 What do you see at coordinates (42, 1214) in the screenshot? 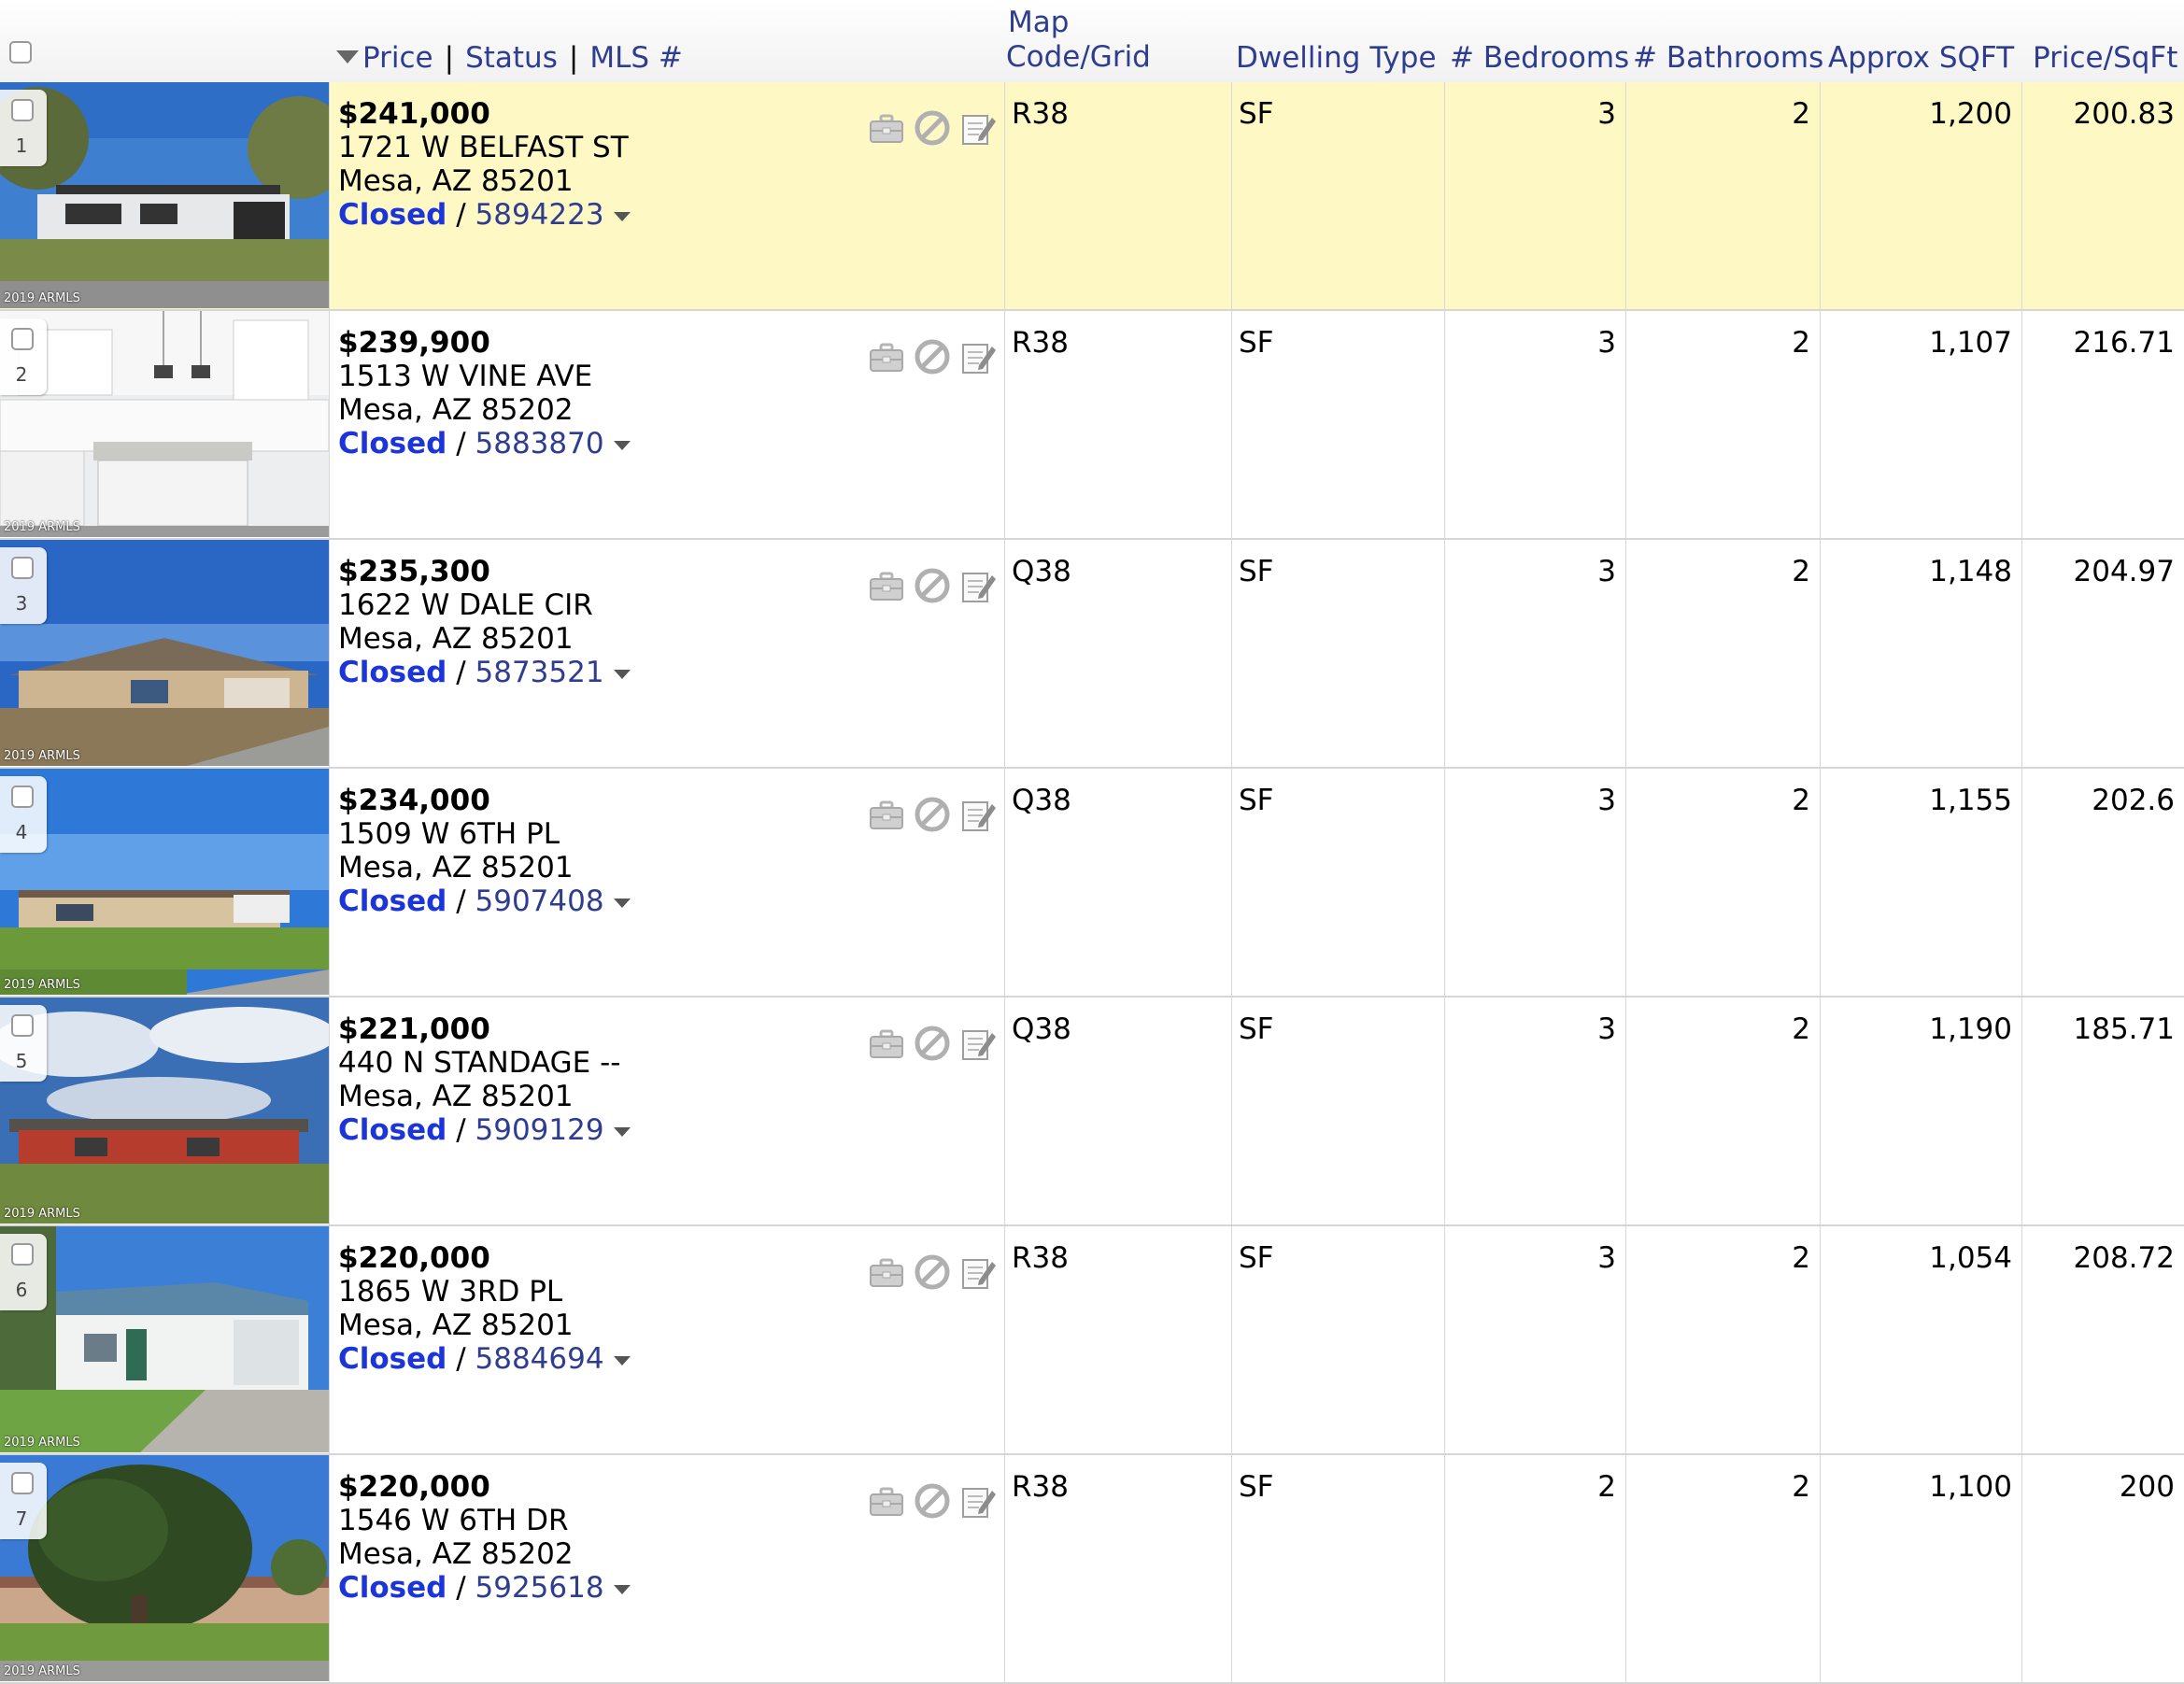
I see `photo-watermark: 2019 ARMLS` at bounding box center [42, 1214].